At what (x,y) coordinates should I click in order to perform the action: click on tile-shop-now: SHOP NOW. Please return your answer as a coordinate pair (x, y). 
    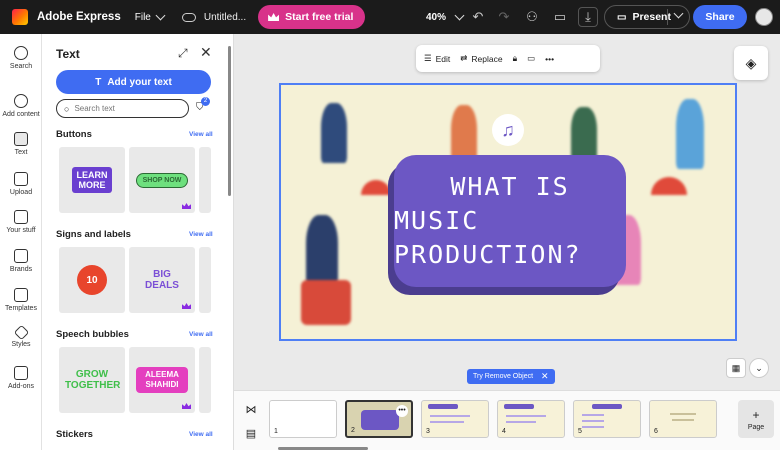
    Looking at the image, I should click on (162, 180).